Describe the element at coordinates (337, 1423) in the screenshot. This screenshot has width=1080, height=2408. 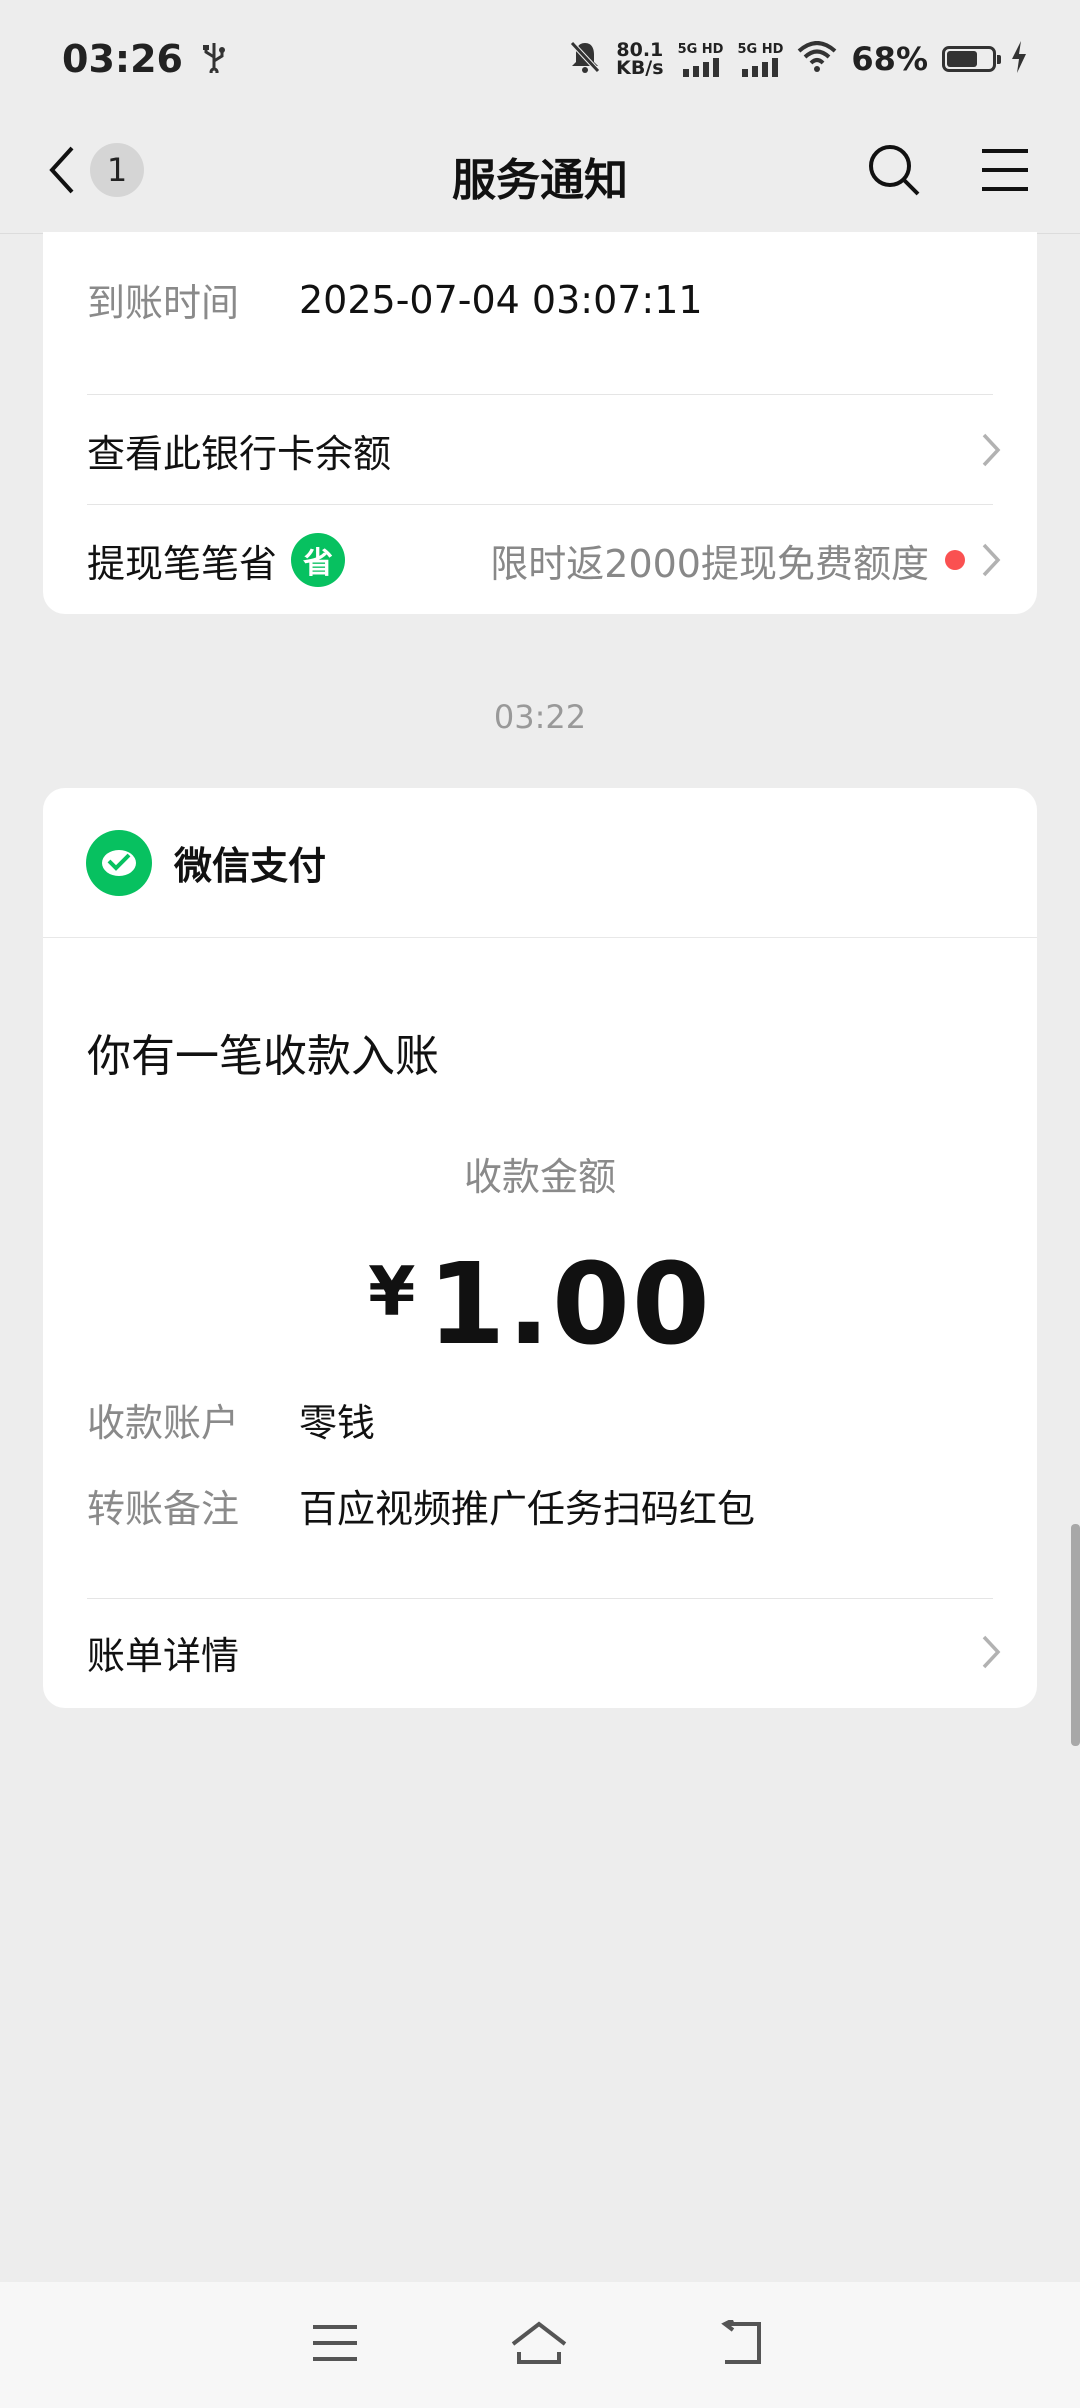
I see `account-value: 零钱` at that location.